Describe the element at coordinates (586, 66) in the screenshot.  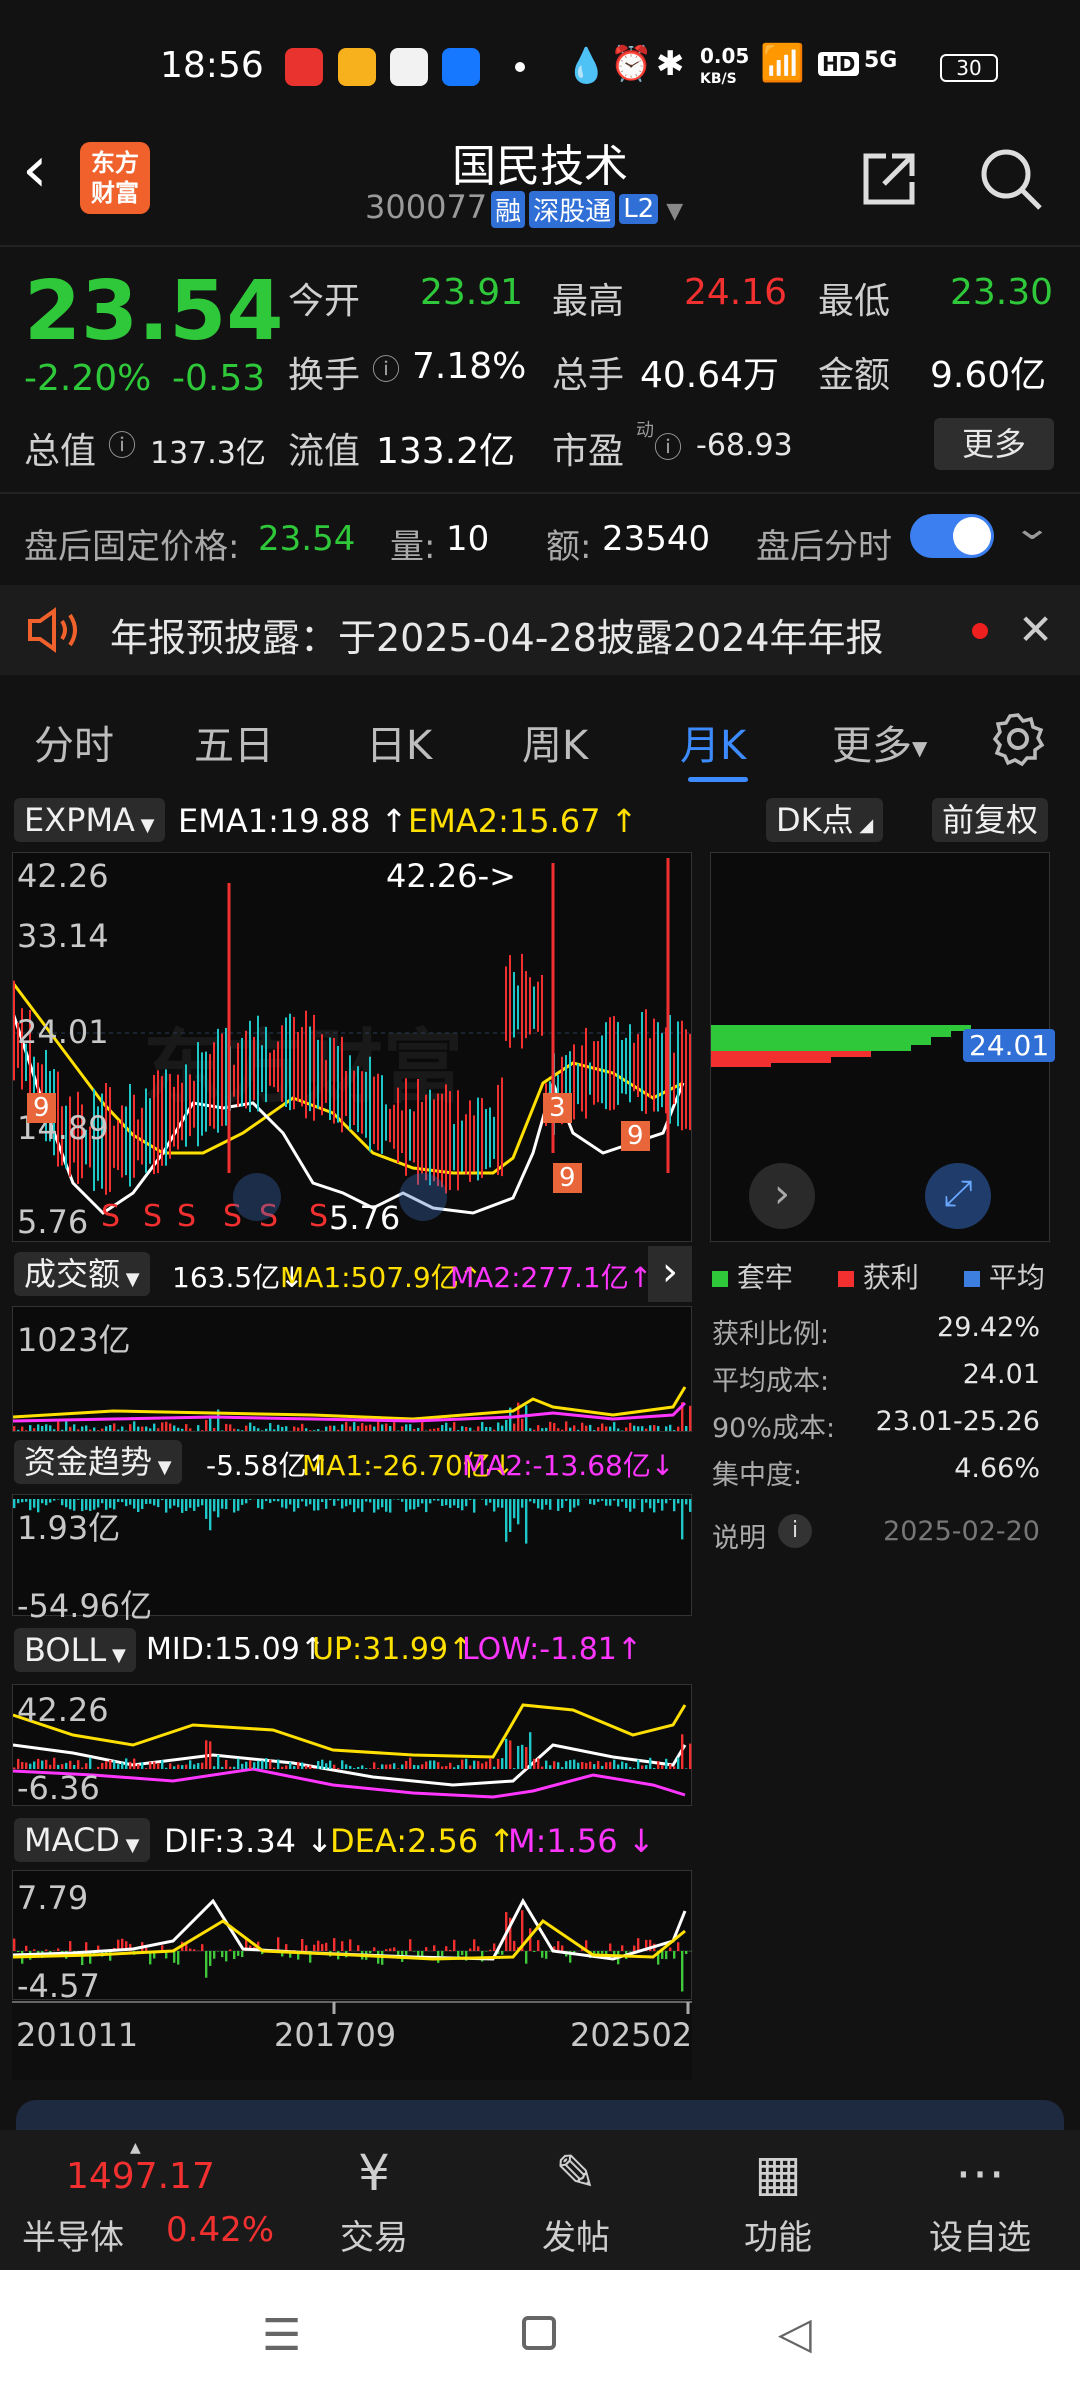
I see `drop-icon: 💧` at that location.